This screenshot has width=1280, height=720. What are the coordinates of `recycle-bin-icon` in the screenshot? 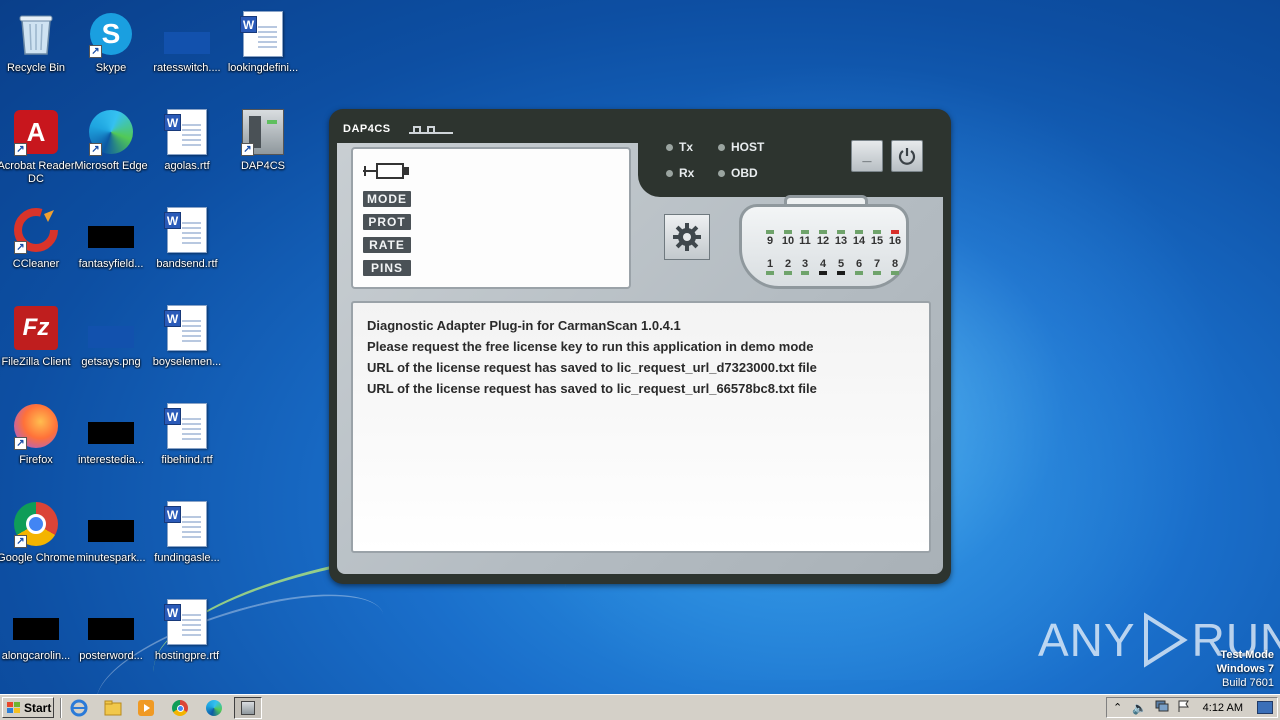 It's located at (36, 34).